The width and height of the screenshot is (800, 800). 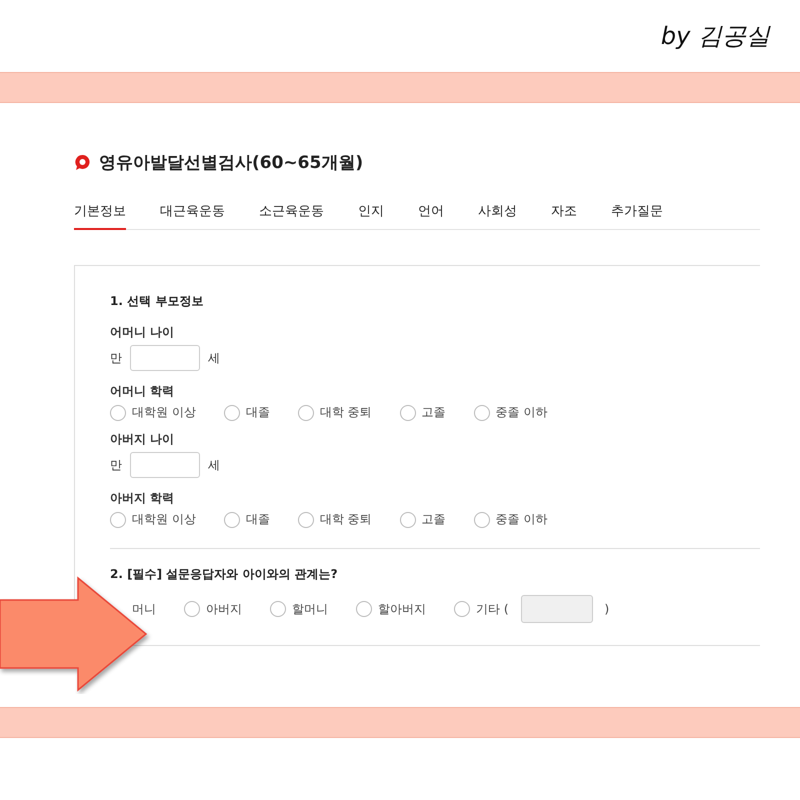 What do you see at coordinates (100, 213) in the screenshot?
I see `tab: 기본정보` at bounding box center [100, 213].